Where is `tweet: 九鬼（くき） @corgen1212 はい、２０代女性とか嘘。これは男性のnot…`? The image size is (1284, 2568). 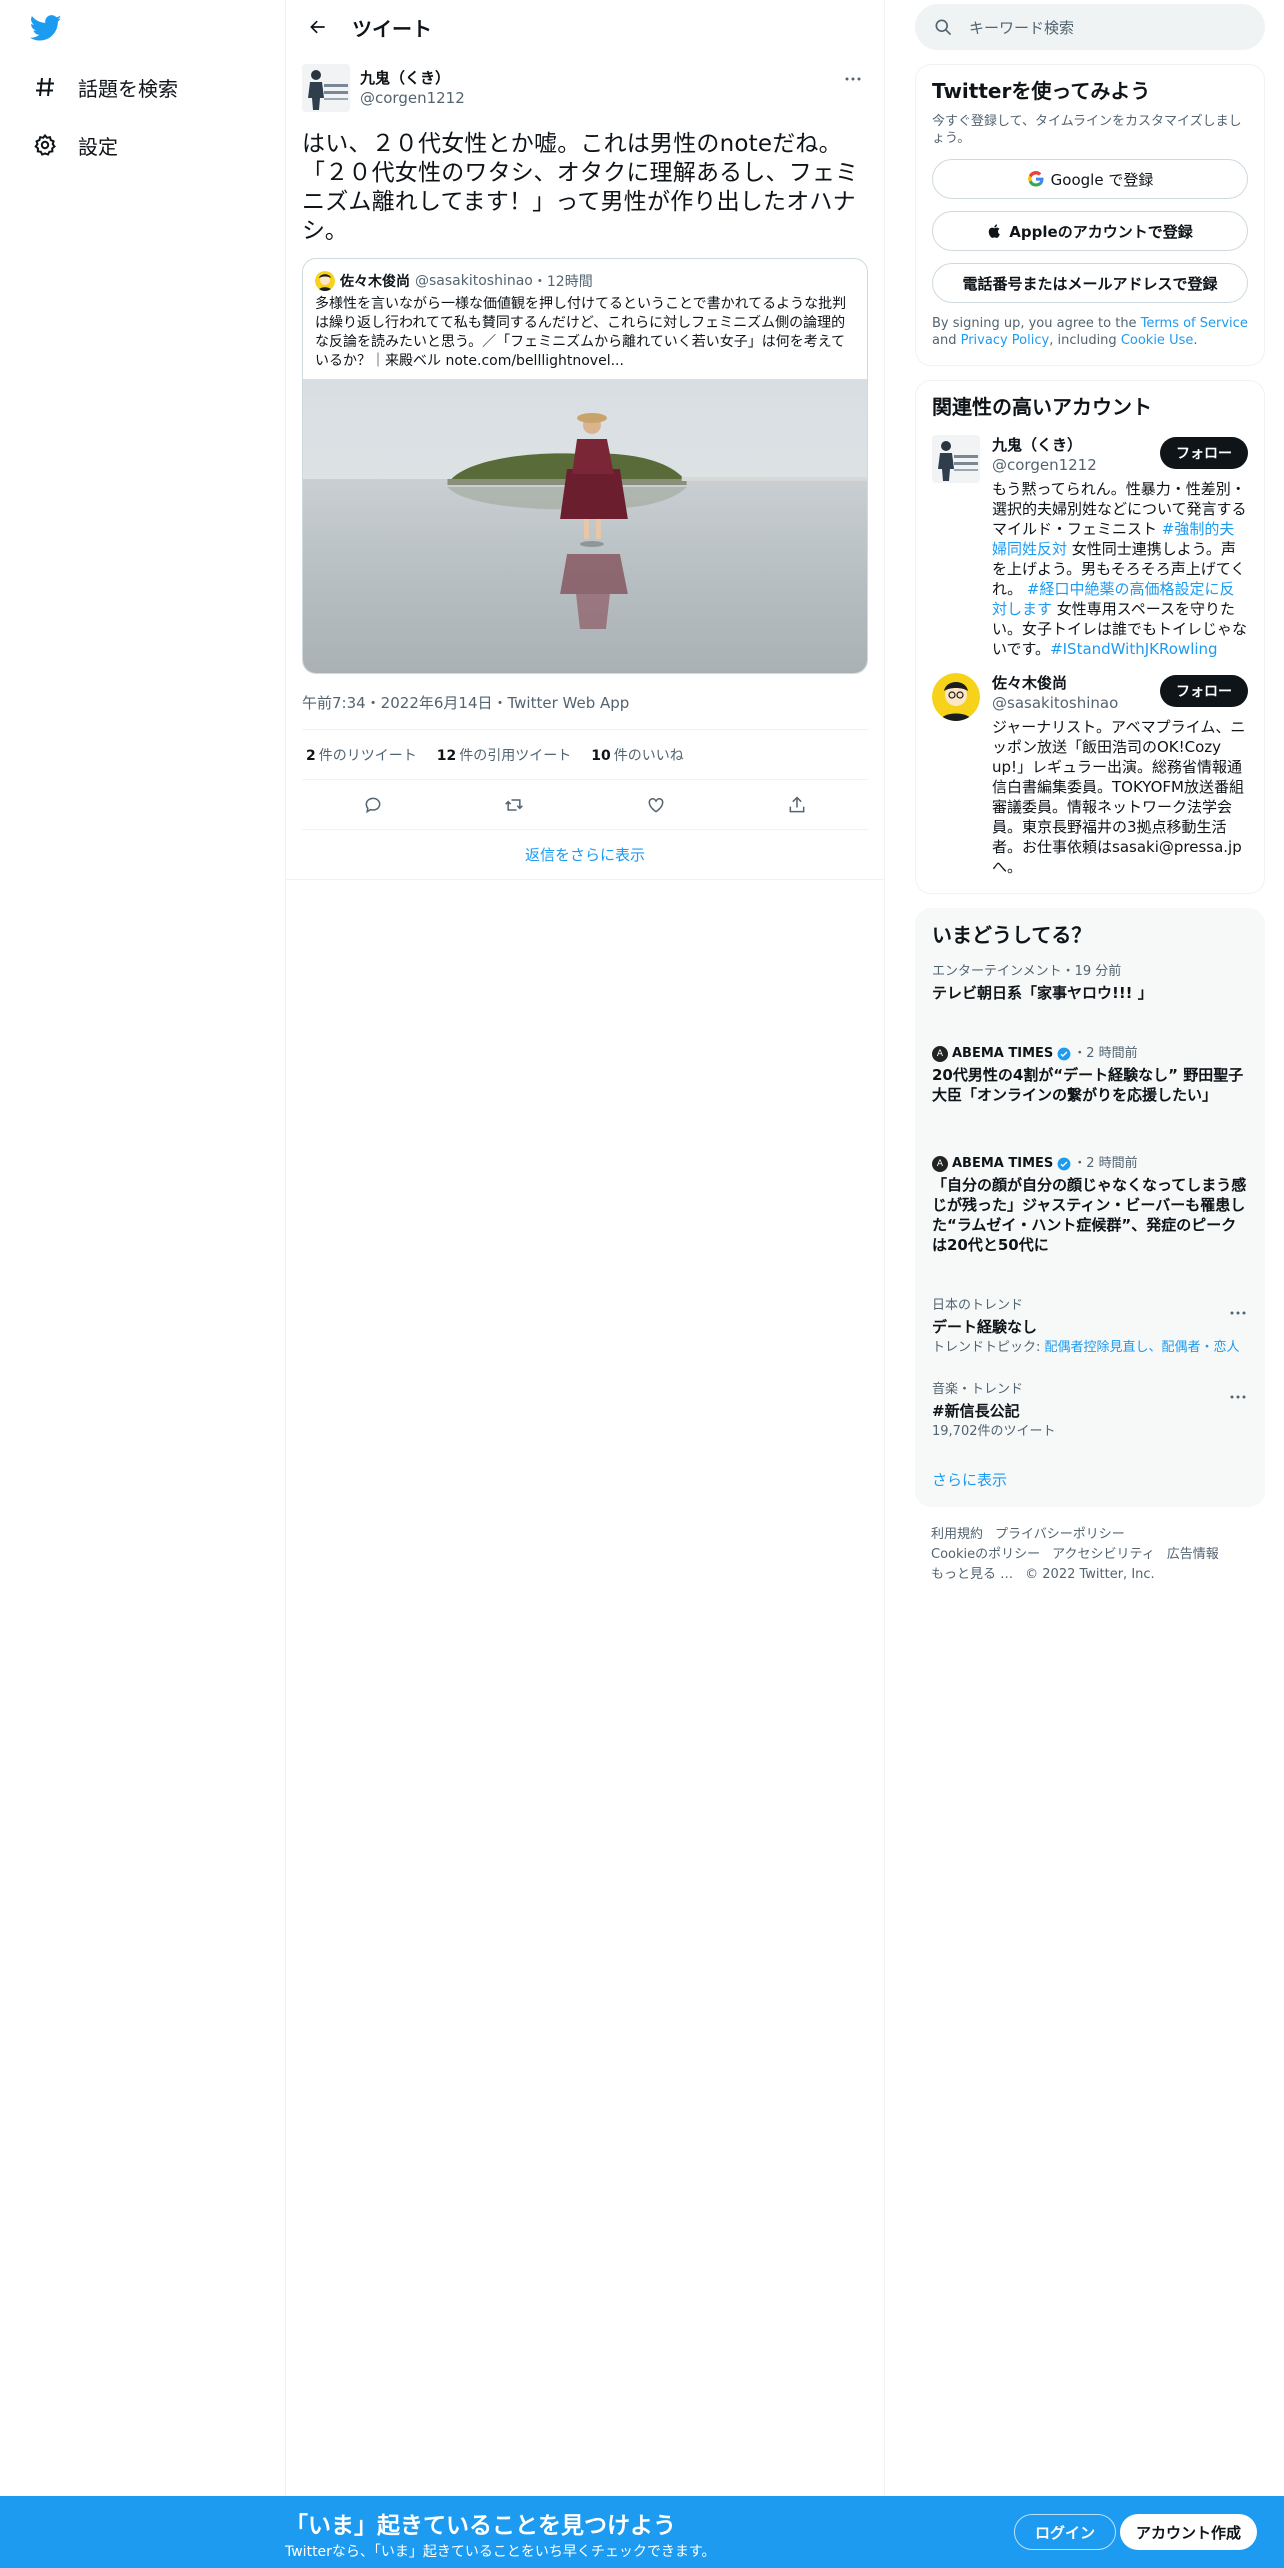 tweet: 九鬼（くき） @corgen1212 はい、２０代女性とか嘘。これは男性のnot… is located at coordinates (585, 467).